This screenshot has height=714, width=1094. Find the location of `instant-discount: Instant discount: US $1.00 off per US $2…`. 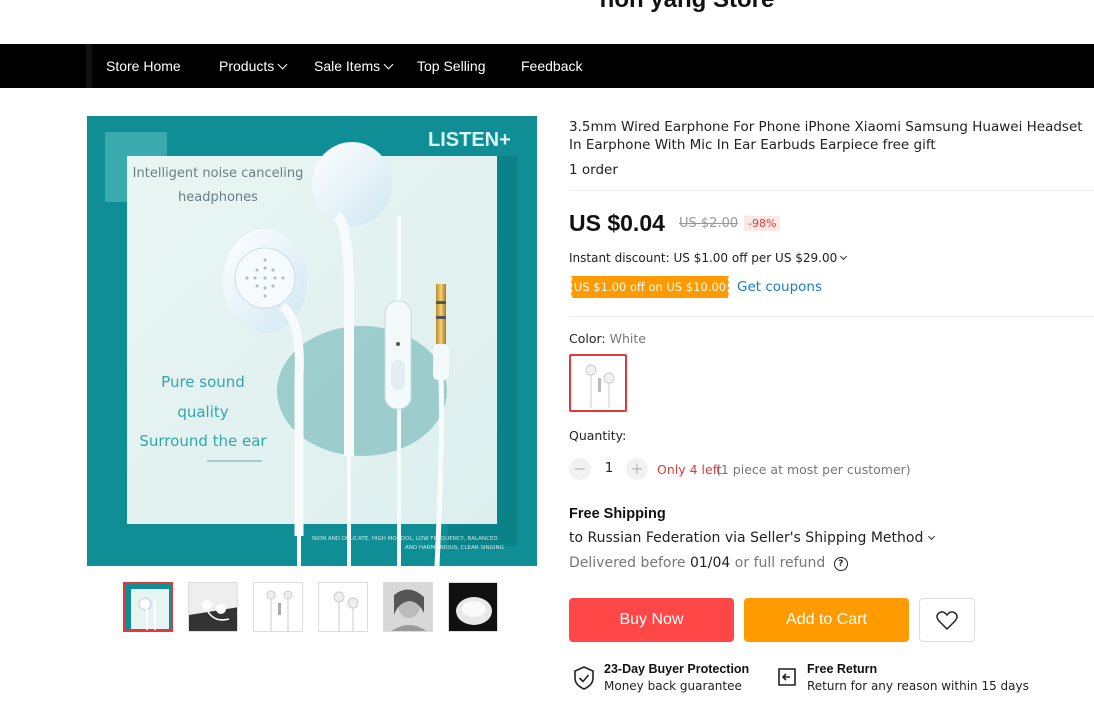

instant-discount: Instant discount: US $1.00 off per US $2… is located at coordinates (708, 258).